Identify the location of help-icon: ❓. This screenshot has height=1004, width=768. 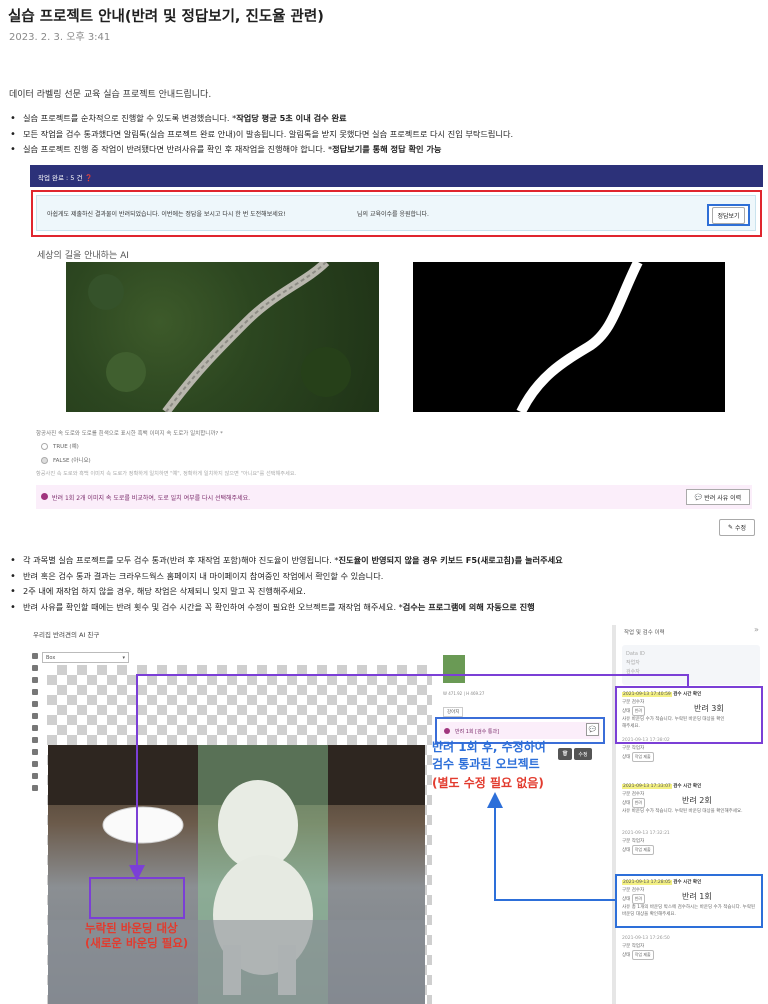
(88, 178).